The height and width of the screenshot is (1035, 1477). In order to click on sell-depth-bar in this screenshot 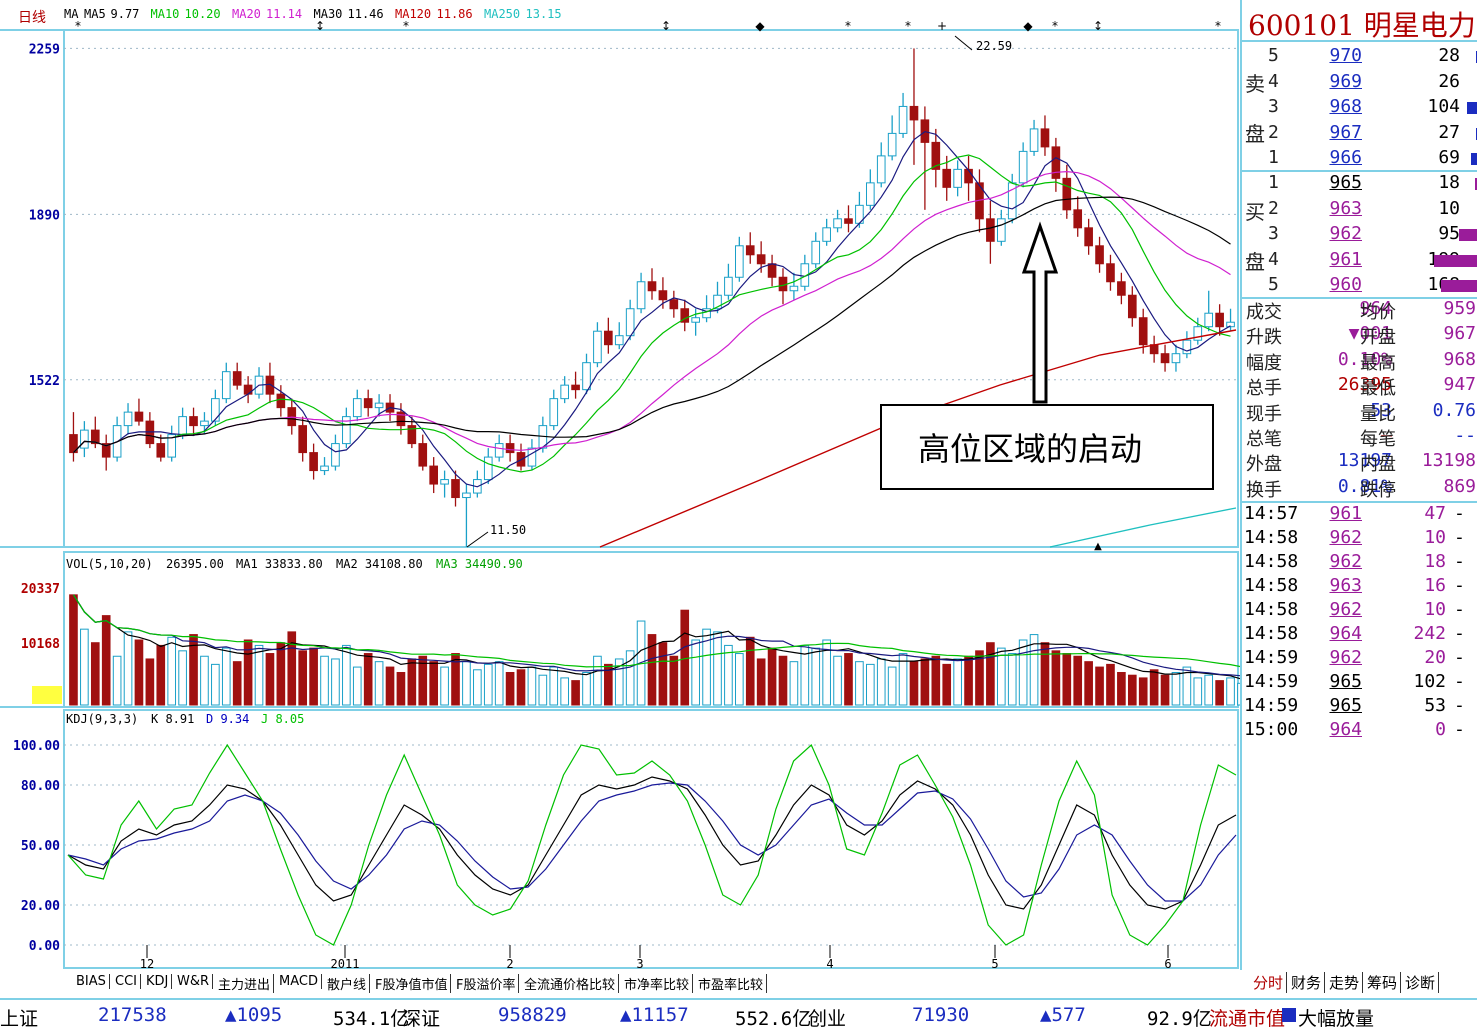, I will do `click(1472, 108)`.